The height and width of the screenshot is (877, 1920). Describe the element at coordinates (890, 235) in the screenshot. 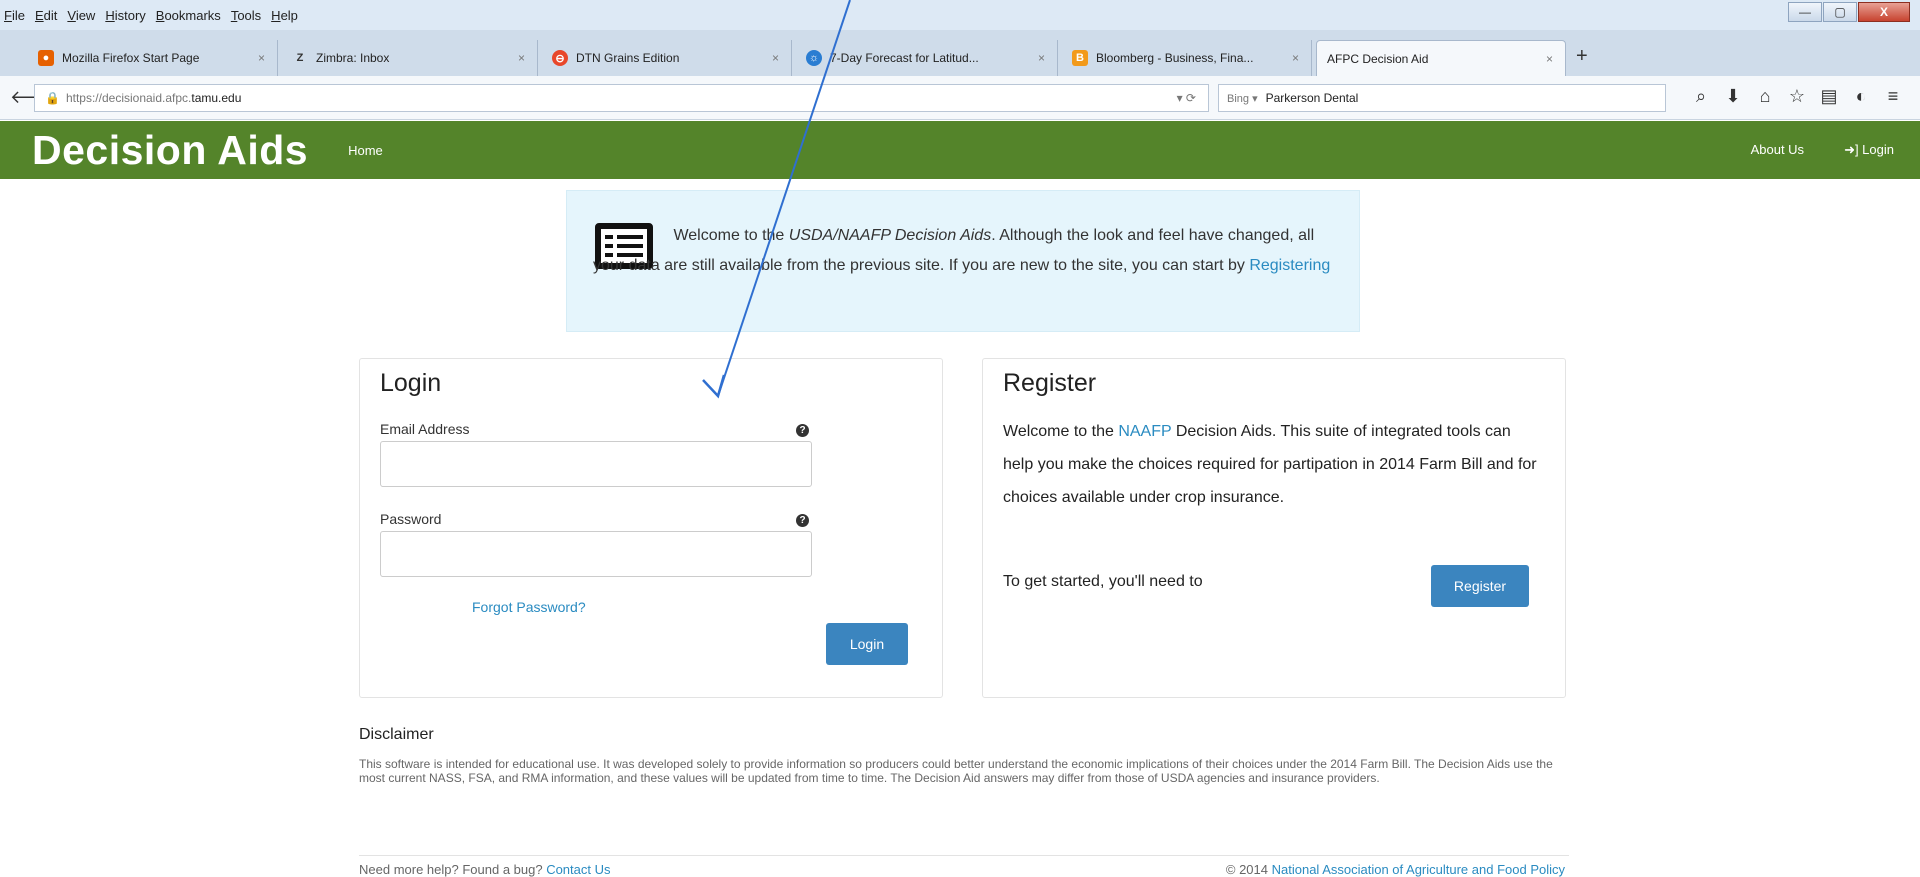

I see `welcome-text-emphasis: USDA/NAAFP Decision Aids` at that location.